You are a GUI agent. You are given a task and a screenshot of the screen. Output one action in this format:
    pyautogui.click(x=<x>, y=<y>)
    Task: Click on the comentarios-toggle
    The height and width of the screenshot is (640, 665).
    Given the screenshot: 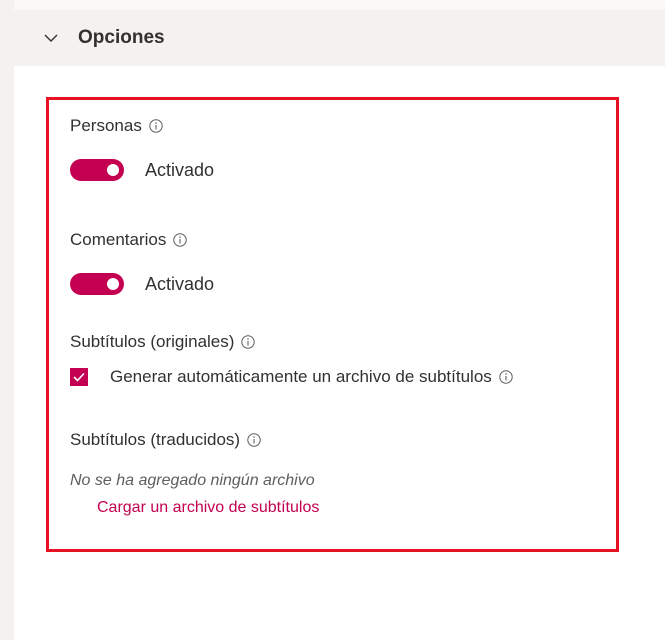 What is the action you would take?
    pyautogui.click(x=97, y=284)
    